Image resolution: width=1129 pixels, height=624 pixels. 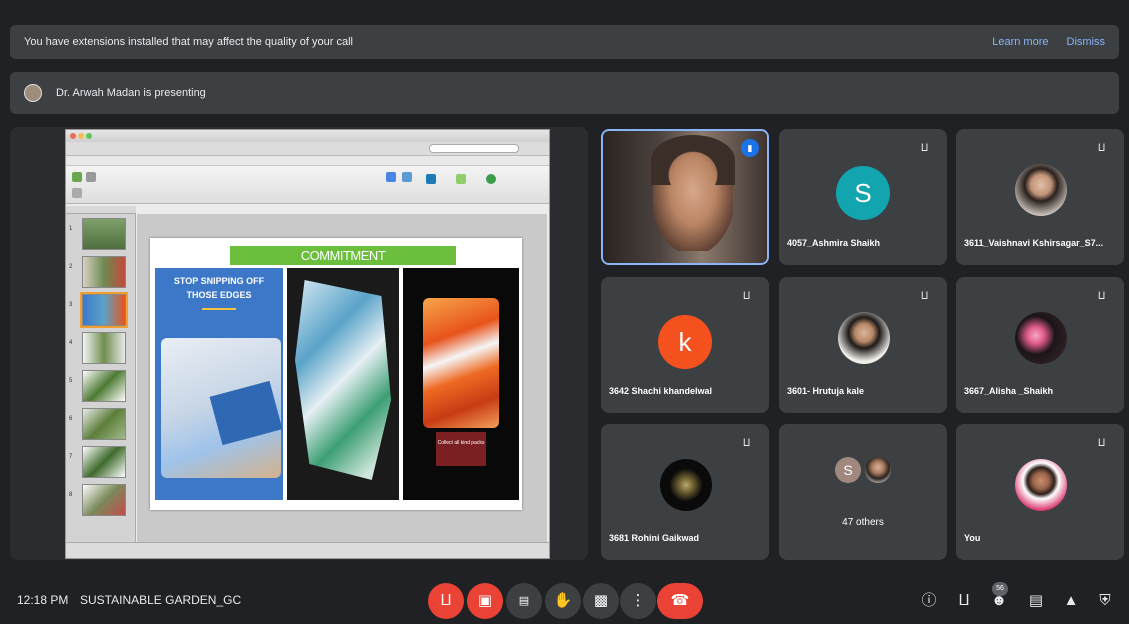 I want to click on participant-name: 4057_Ashmira Shaikh, so click(x=834, y=243).